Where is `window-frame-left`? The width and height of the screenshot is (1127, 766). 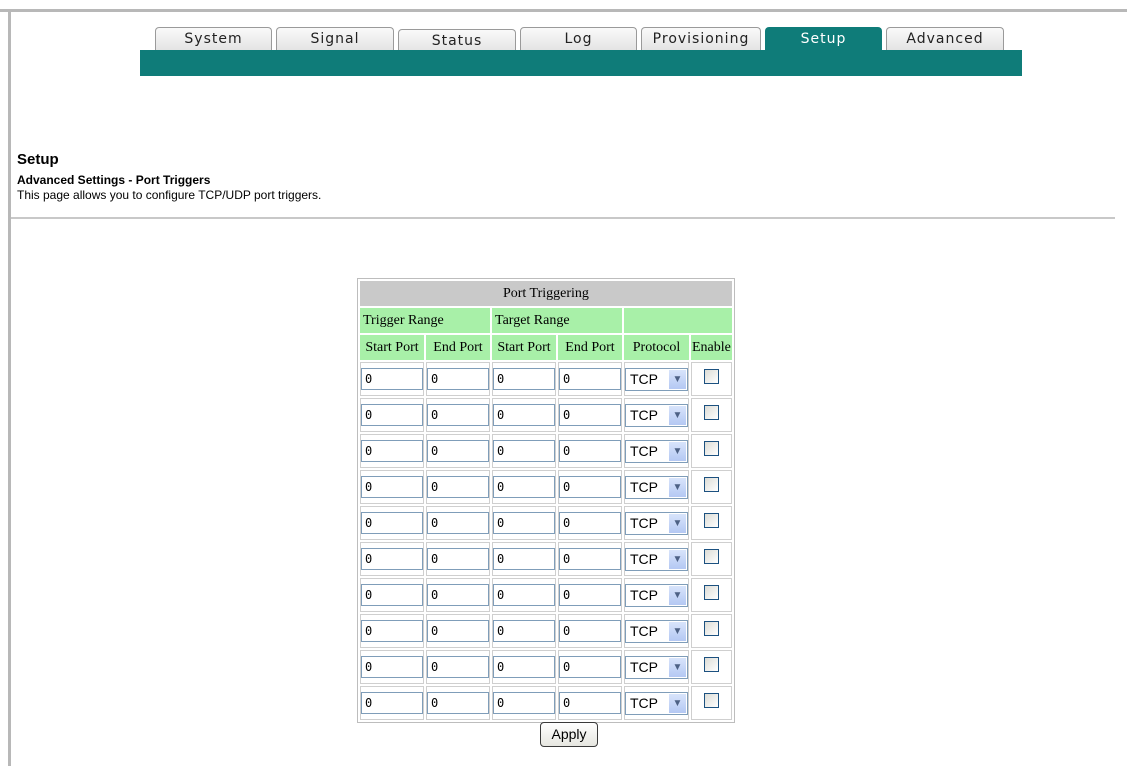
window-frame-left is located at coordinates (9, 387).